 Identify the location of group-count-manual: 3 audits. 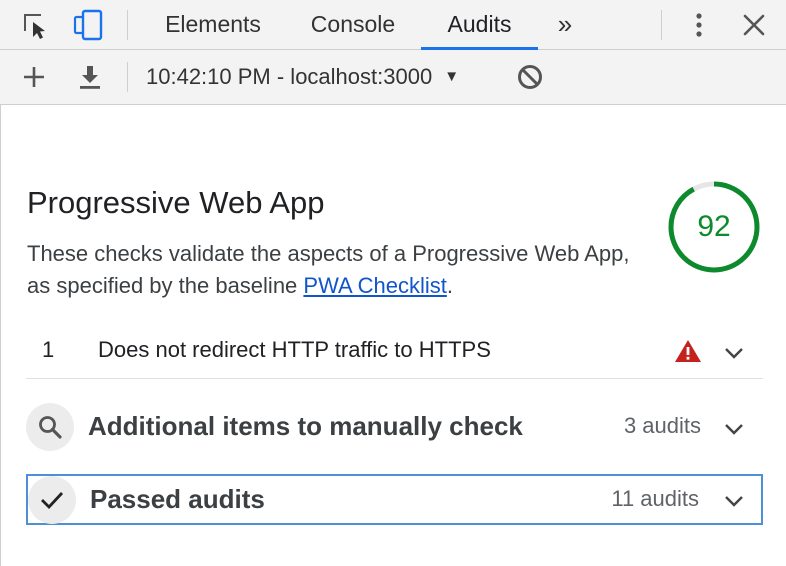
(662, 425).